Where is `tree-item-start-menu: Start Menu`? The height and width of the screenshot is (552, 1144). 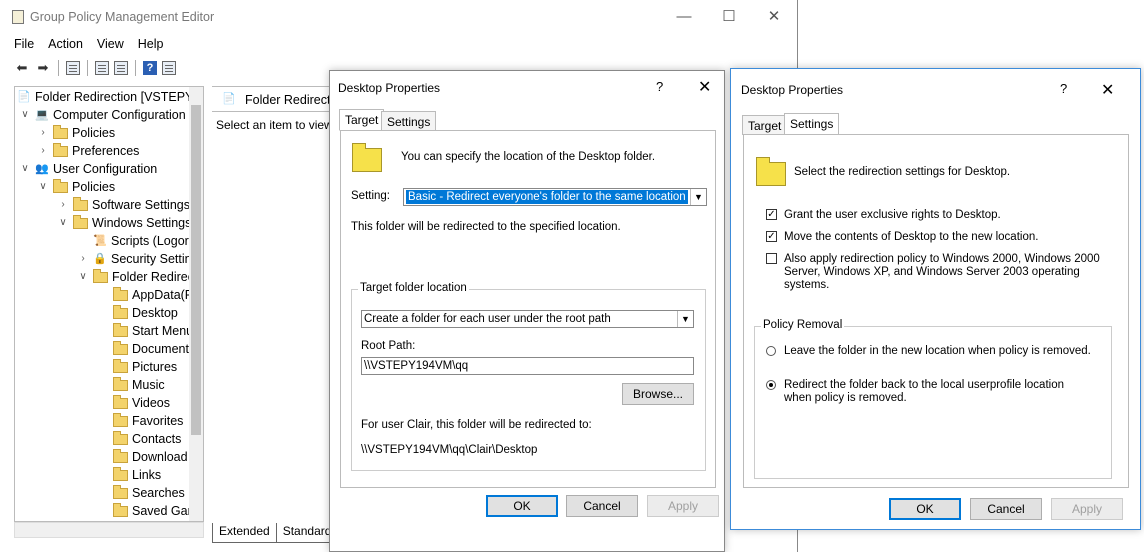
tree-item-start-menu: Start Menu is located at coordinates (153, 331).